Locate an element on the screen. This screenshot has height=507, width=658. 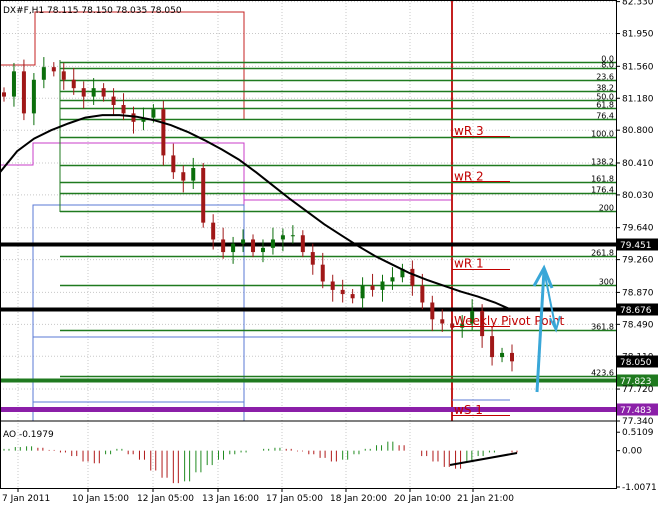
level-tag-label-0: 79.451 is located at coordinates (636, 246).